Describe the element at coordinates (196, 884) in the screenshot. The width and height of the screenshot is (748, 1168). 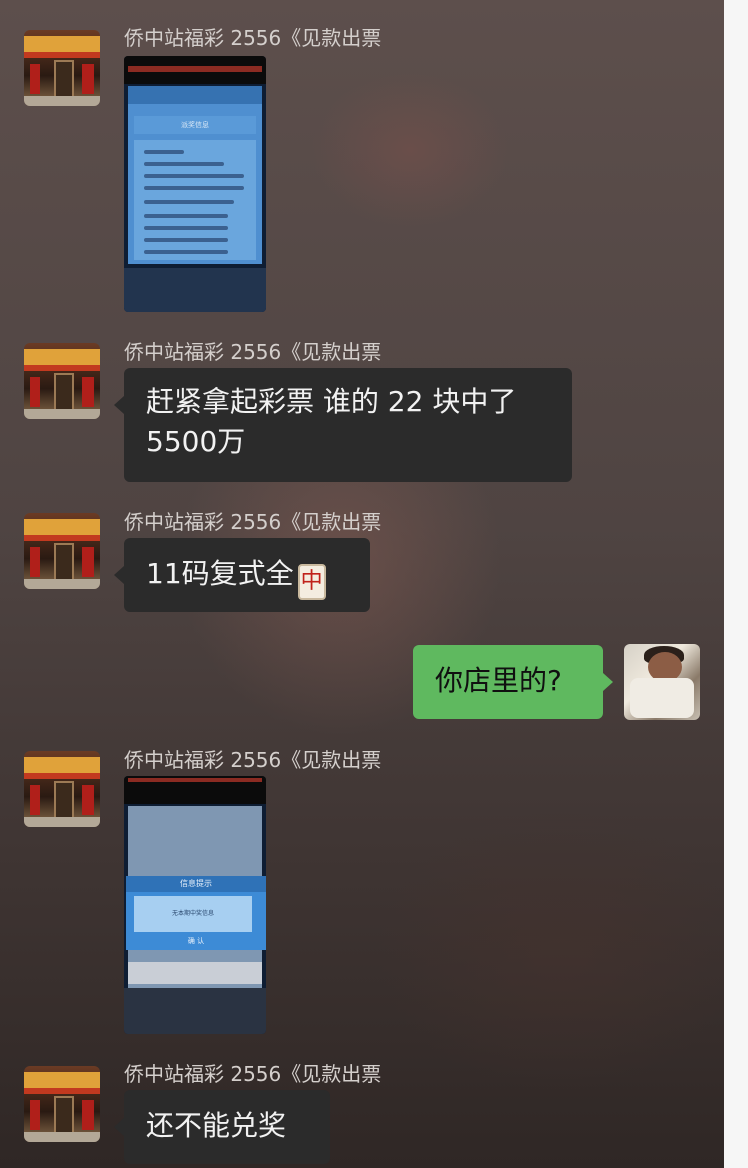
I see `dialog-title: 信息提示` at that location.